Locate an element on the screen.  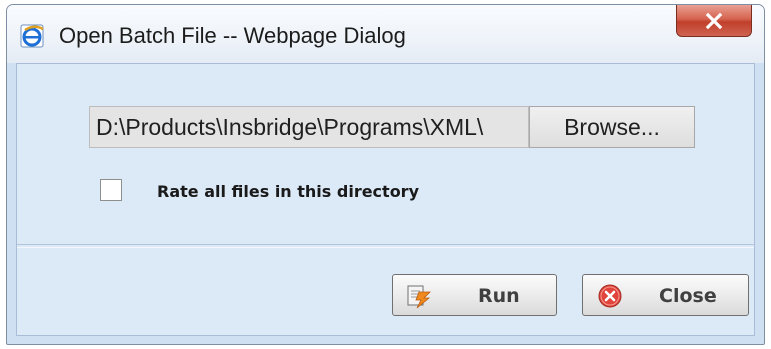
window-title: Open Batch File -- Webpage Dialog is located at coordinates (232, 35).